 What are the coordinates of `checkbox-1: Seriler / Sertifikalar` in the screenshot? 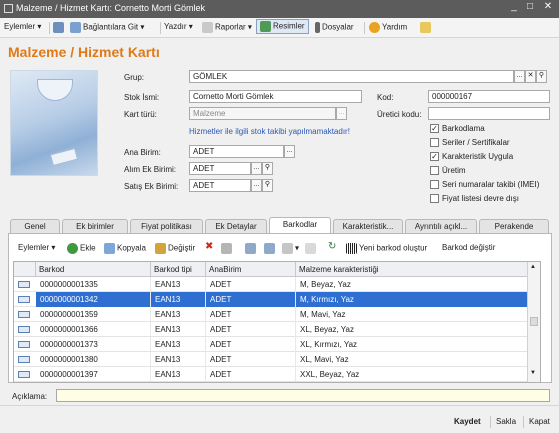 It's located at (470, 143).